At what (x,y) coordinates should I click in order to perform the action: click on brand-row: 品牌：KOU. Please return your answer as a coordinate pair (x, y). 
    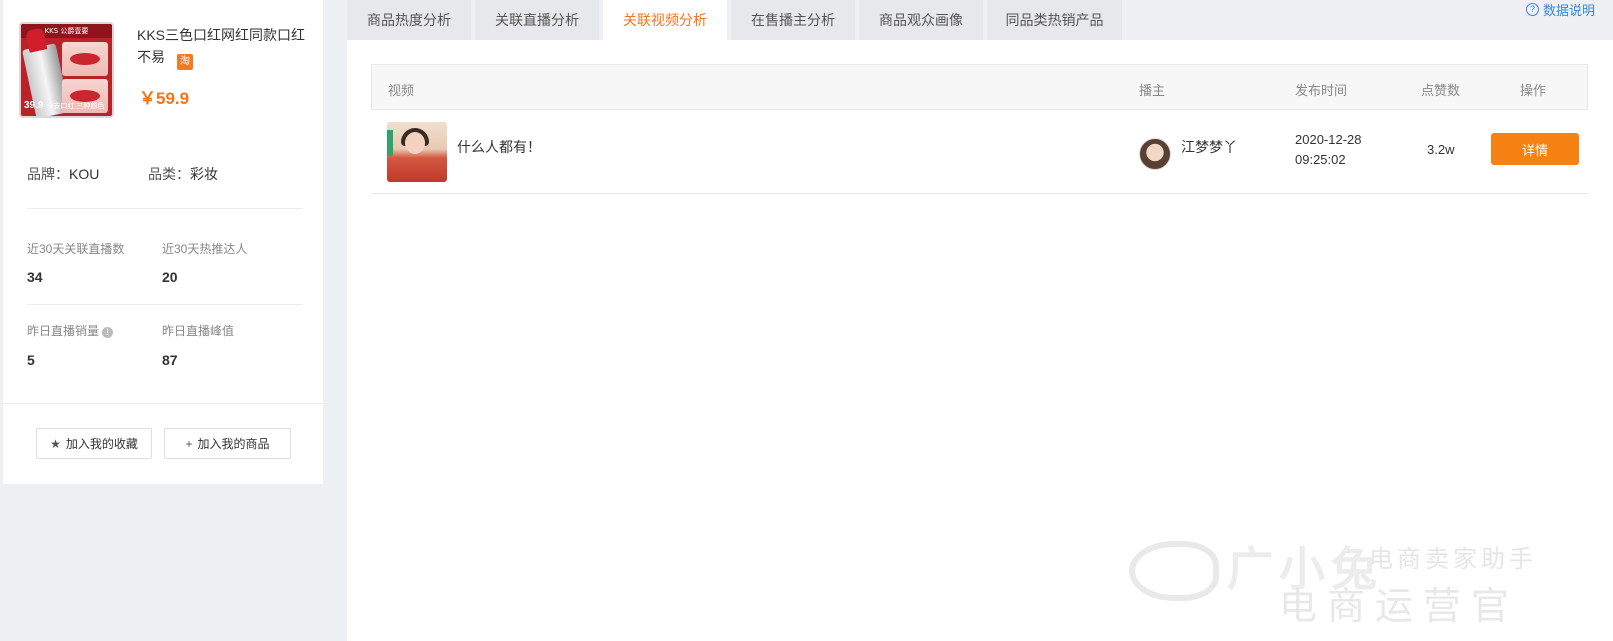
    Looking at the image, I should click on (63, 174).